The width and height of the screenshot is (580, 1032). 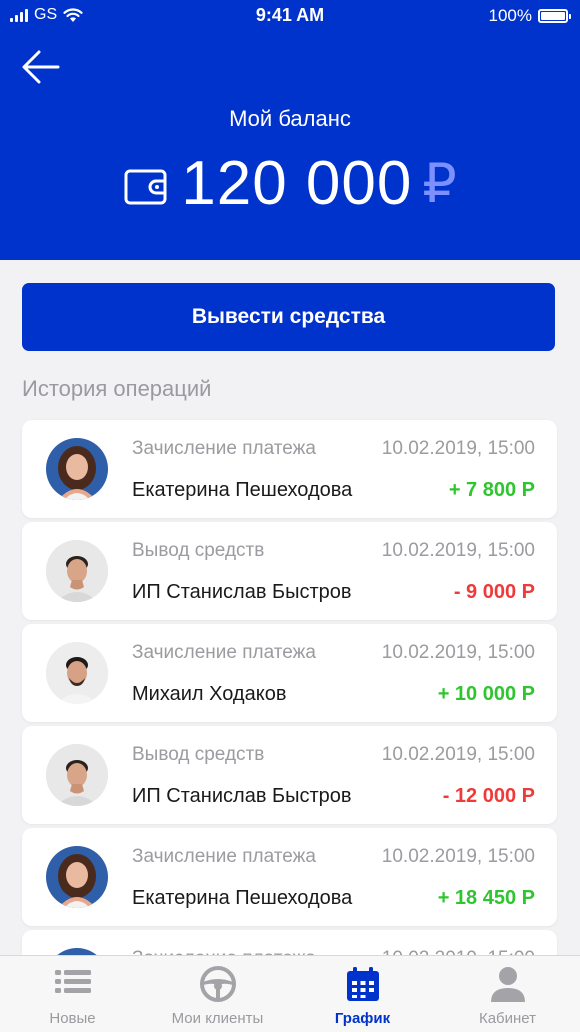 What do you see at coordinates (217, 984) in the screenshot?
I see `steering-wheel-icon` at bounding box center [217, 984].